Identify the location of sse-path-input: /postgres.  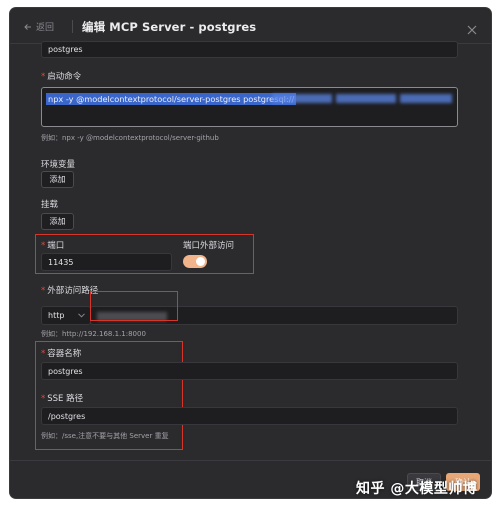
(249, 416).